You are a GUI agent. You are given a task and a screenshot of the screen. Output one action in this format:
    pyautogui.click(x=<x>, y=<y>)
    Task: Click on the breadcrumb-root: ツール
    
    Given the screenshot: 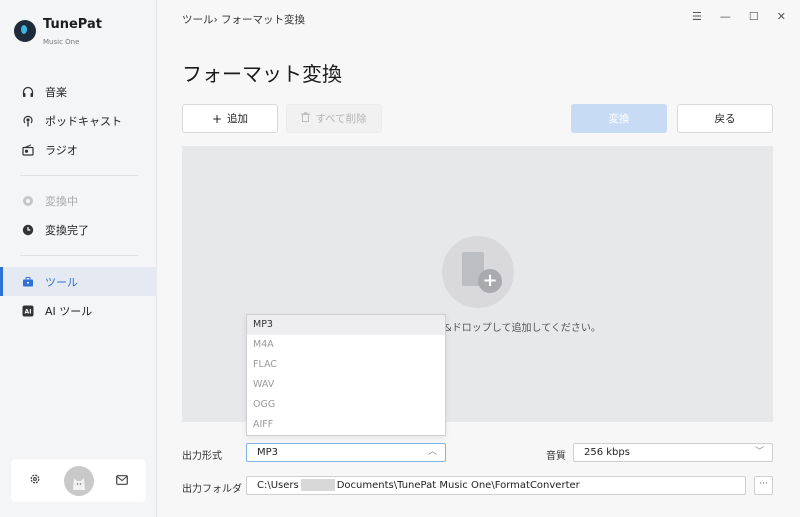 What is the action you would take?
    pyautogui.click(x=198, y=20)
    